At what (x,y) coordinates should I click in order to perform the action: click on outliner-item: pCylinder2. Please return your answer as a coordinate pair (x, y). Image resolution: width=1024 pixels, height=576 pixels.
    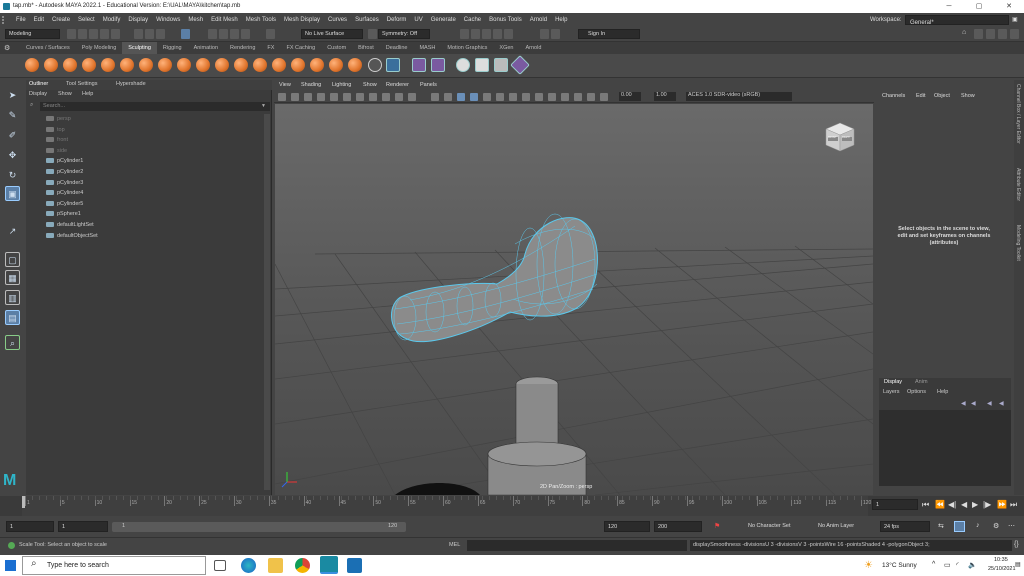
    Looking at the image, I should click on (64, 172).